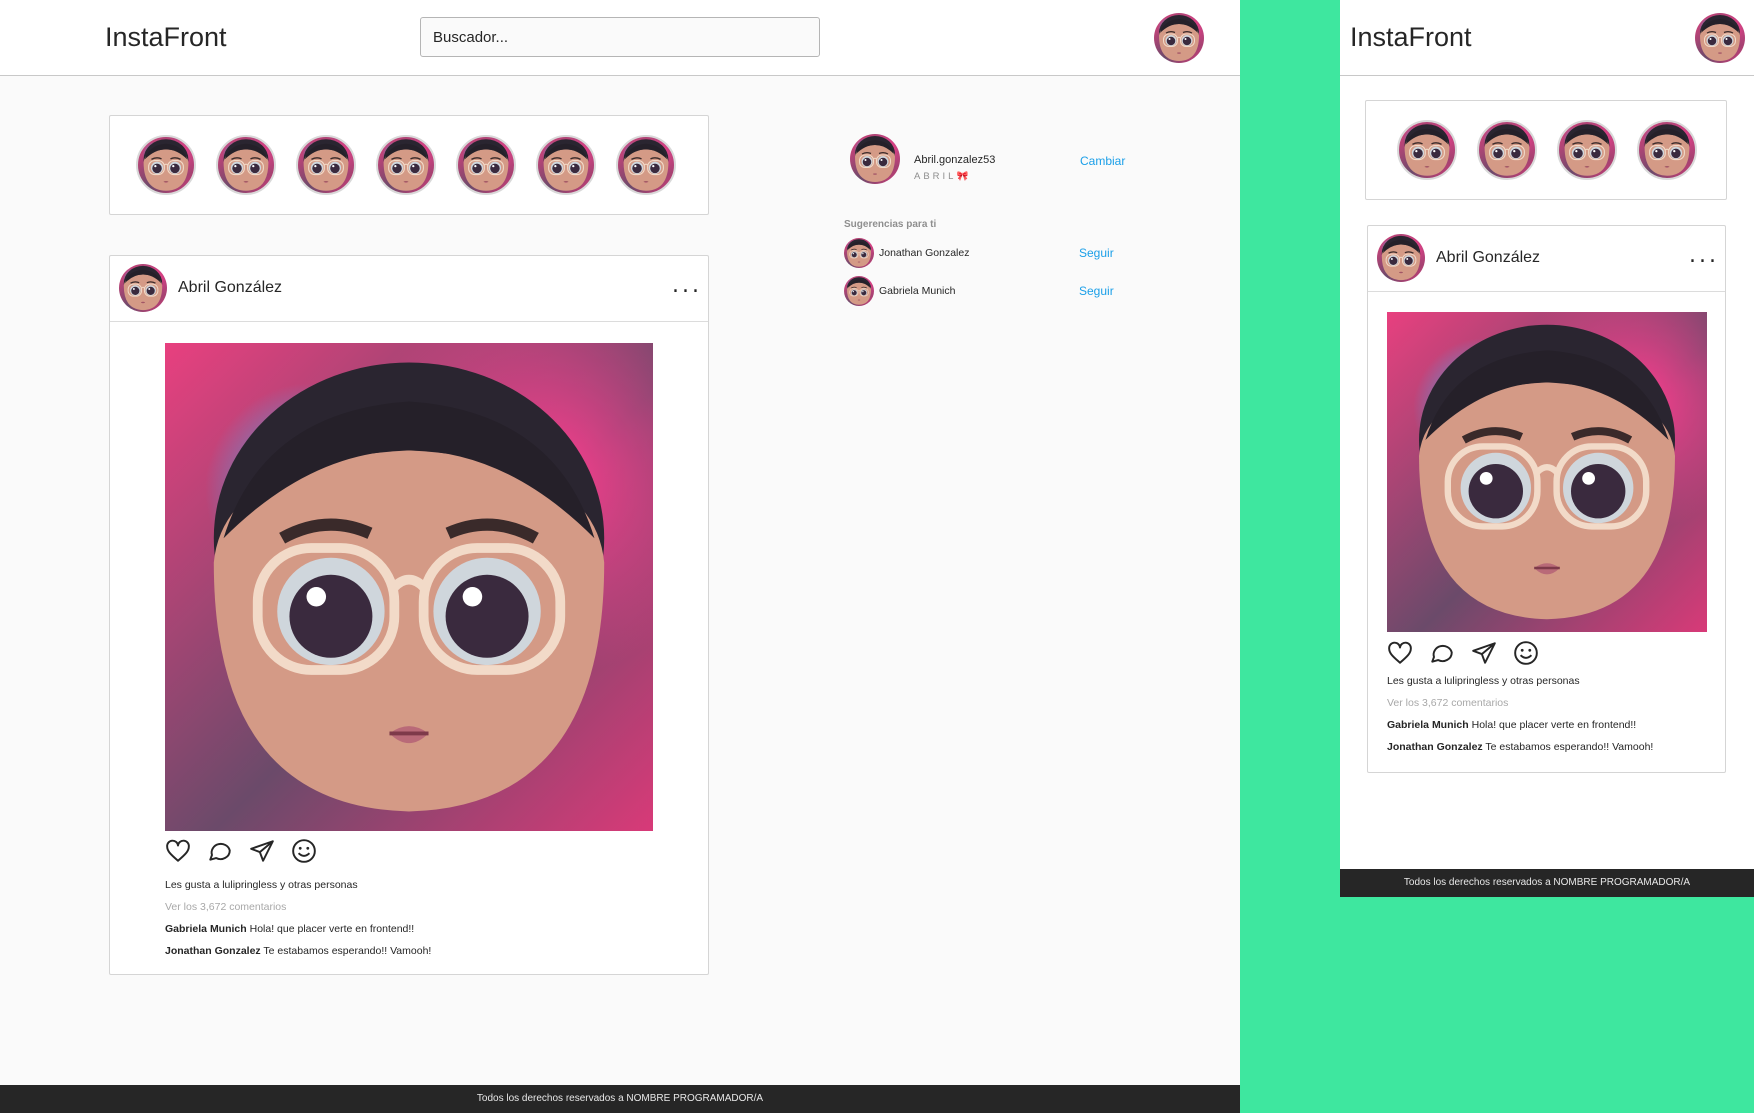  What do you see at coordinates (875, 159) in the screenshot?
I see `current-user-avatar` at bounding box center [875, 159].